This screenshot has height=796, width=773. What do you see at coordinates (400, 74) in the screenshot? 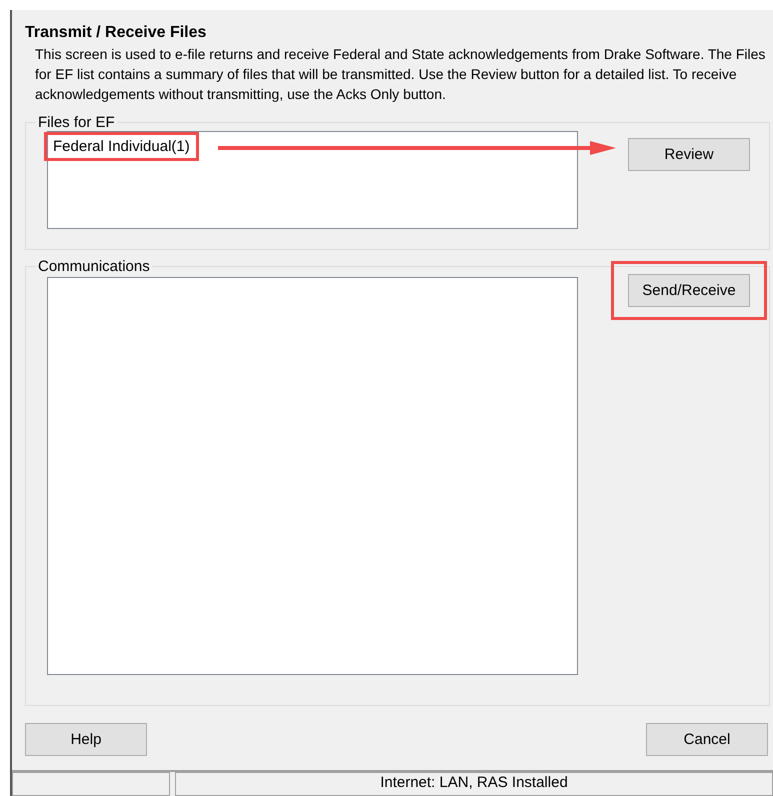
I see `description-text: This screen is used to e-file returns and receive Federal and State acknowledgements from Drake Software. The Files for EF list contains a summary of files that will be transmitted. Use the Review button for a detailed list. To receive acknowledgements without transmitting, use the Acks Only button.` at bounding box center [400, 74].